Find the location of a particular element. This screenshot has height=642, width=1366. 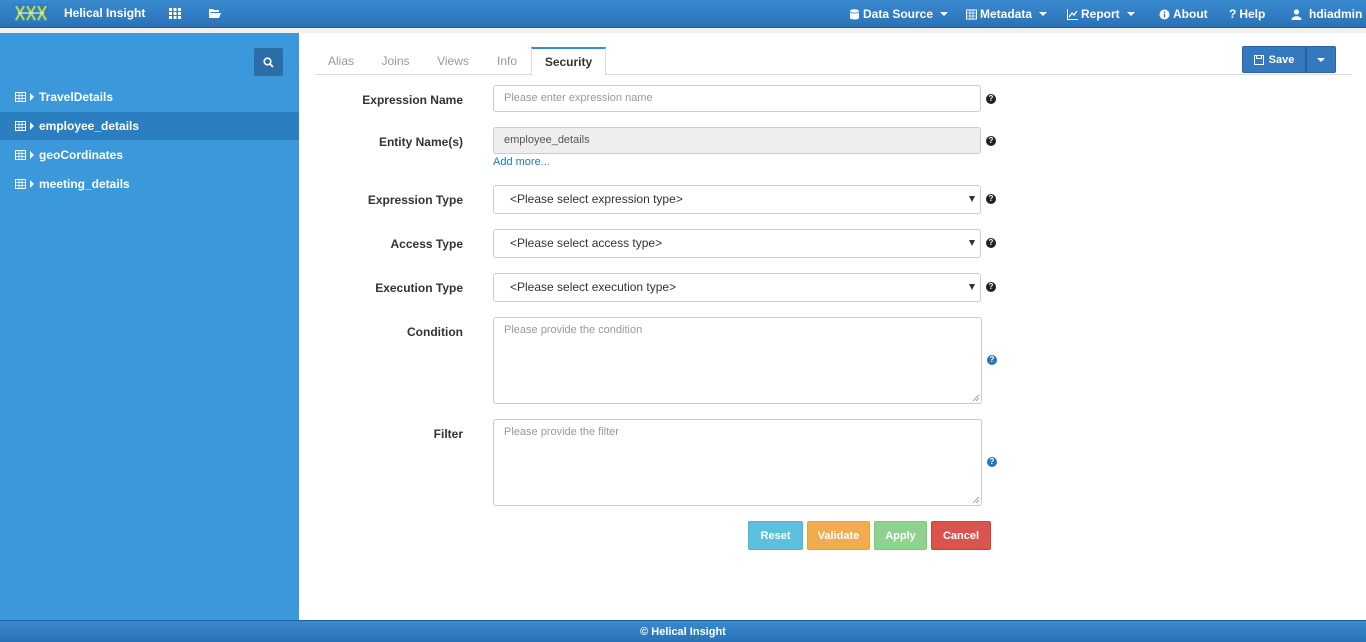

filter-textarea: Please provide the filter is located at coordinates (737, 462).